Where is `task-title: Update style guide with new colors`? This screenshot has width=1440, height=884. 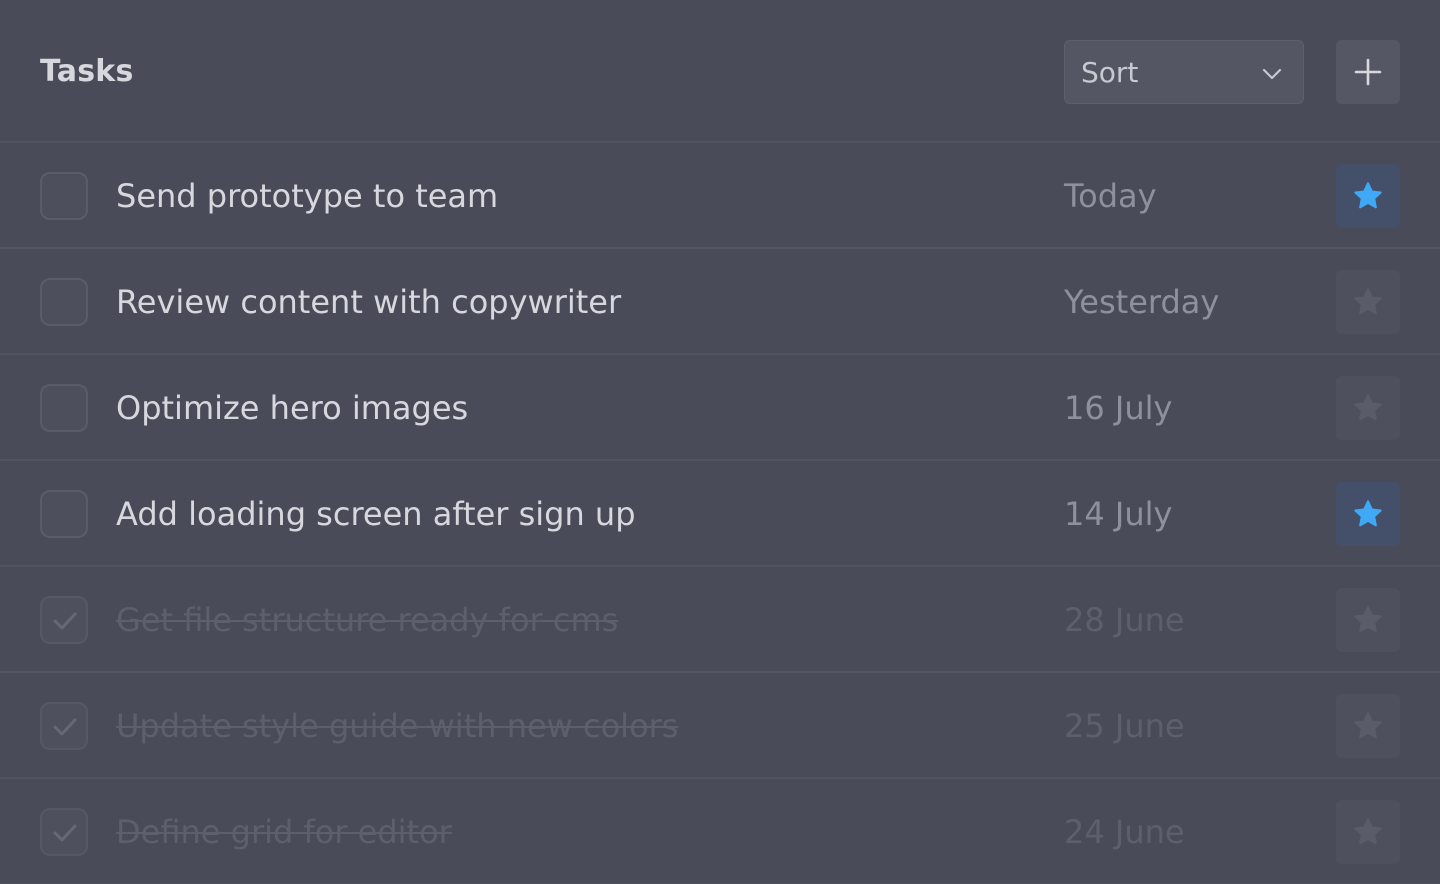
task-title: Update style guide with new colors is located at coordinates (397, 726).